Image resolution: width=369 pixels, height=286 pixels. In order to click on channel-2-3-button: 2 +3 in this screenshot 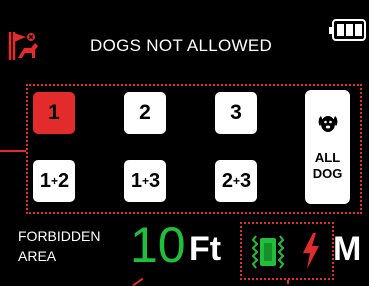, I will do `click(236, 181)`.